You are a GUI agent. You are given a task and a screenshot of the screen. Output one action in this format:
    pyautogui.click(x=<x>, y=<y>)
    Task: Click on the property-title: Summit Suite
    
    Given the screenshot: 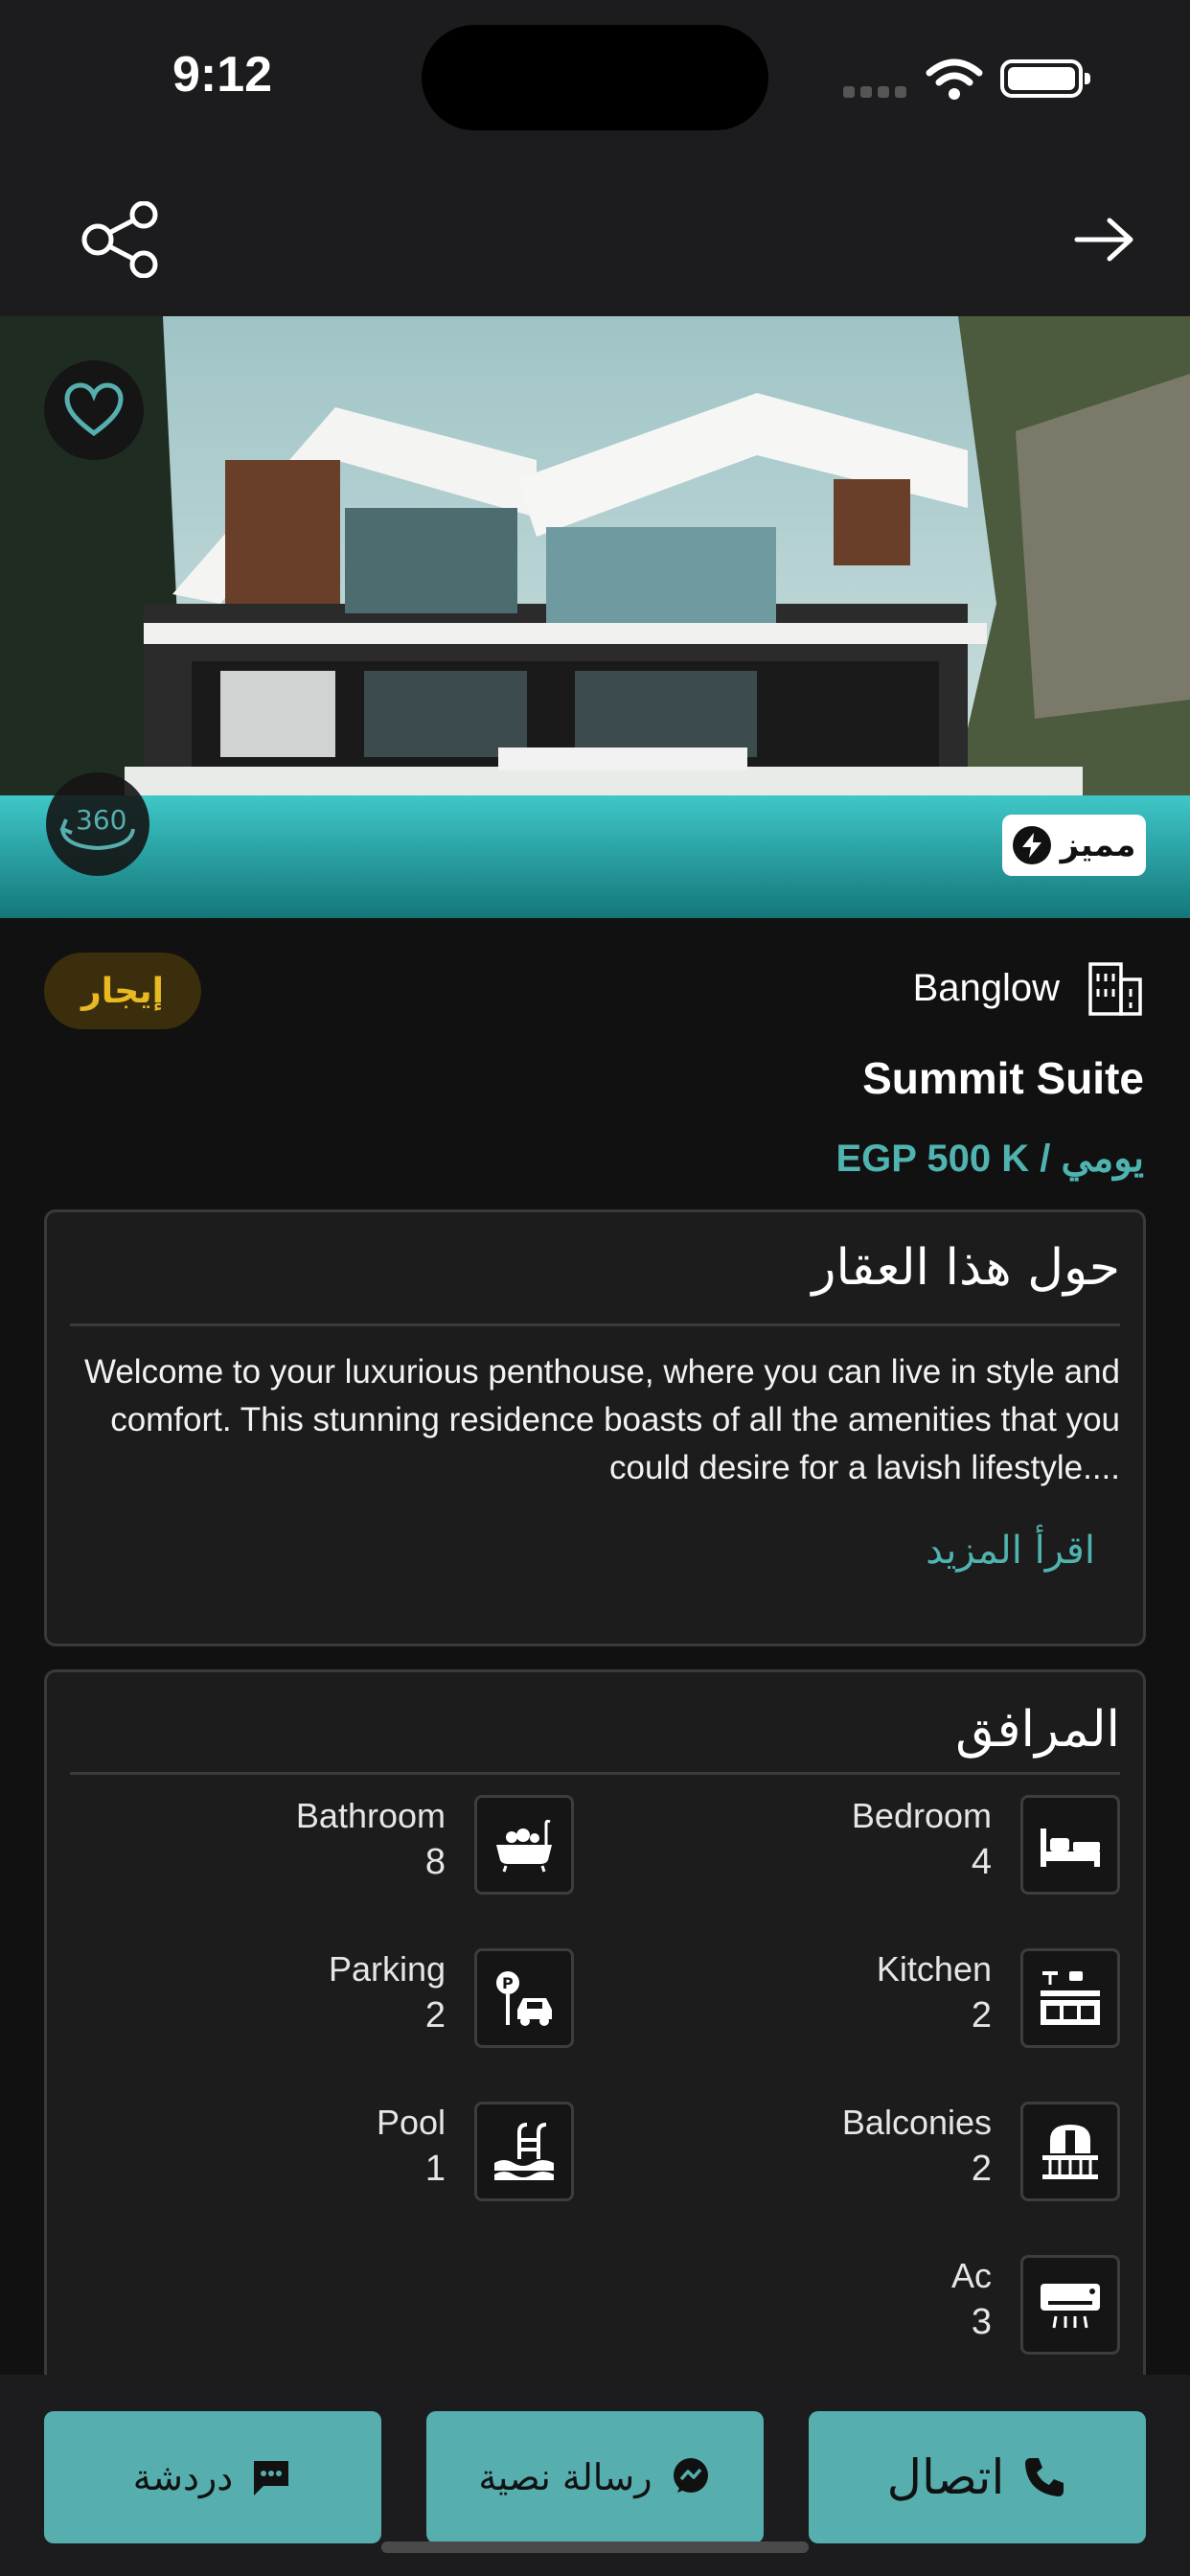 What is the action you would take?
    pyautogui.click(x=1003, y=1078)
    